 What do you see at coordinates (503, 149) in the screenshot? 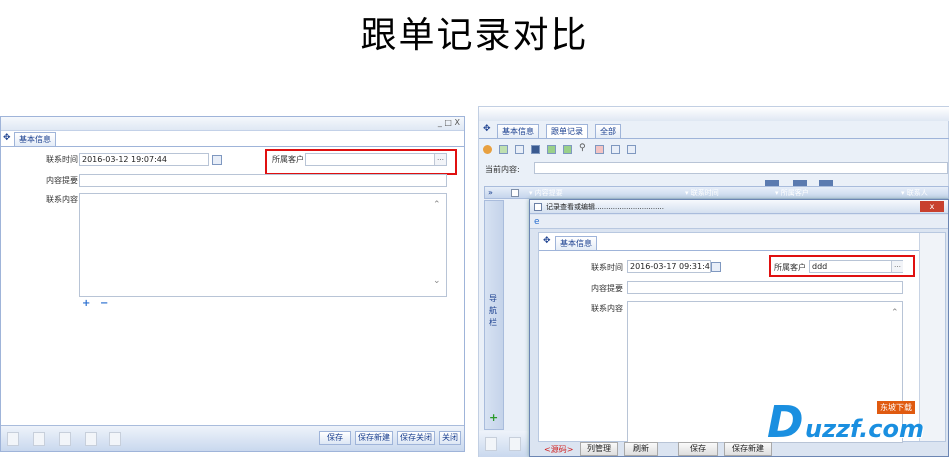
I see `new-icon` at bounding box center [503, 149].